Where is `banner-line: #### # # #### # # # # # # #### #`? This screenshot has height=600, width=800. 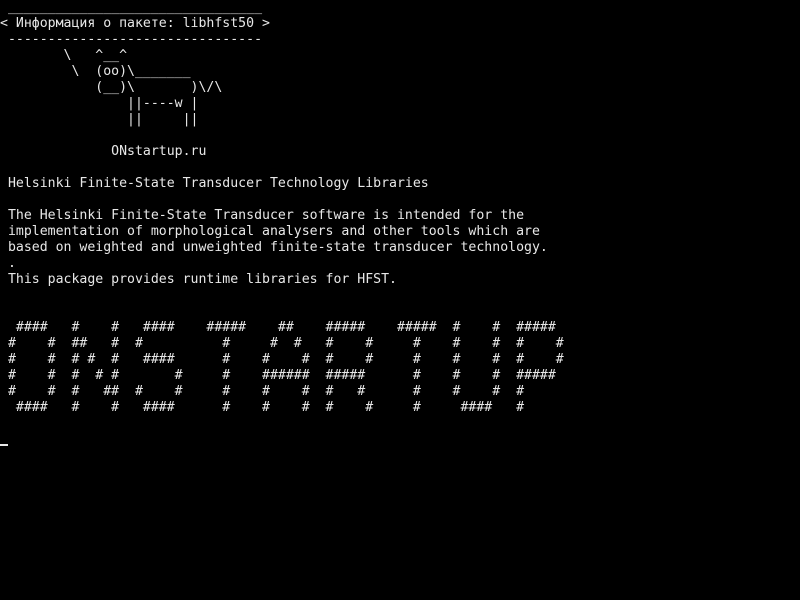 banner-line: #### # # #### # # # # # # #### # is located at coordinates (262, 407).